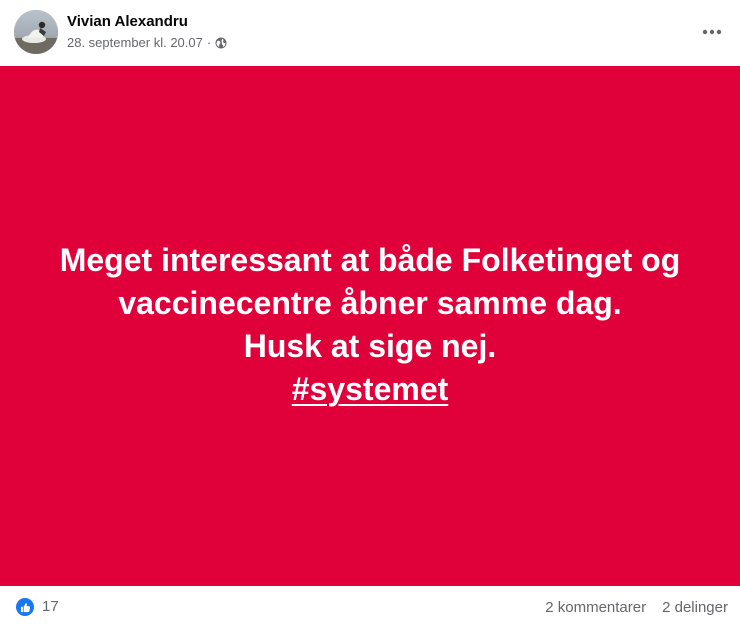 The width and height of the screenshot is (740, 628). Describe the element at coordinates (135, 43) in the screenshot. I see `post-timestamp: 28. september kl. 20.07` at that location.